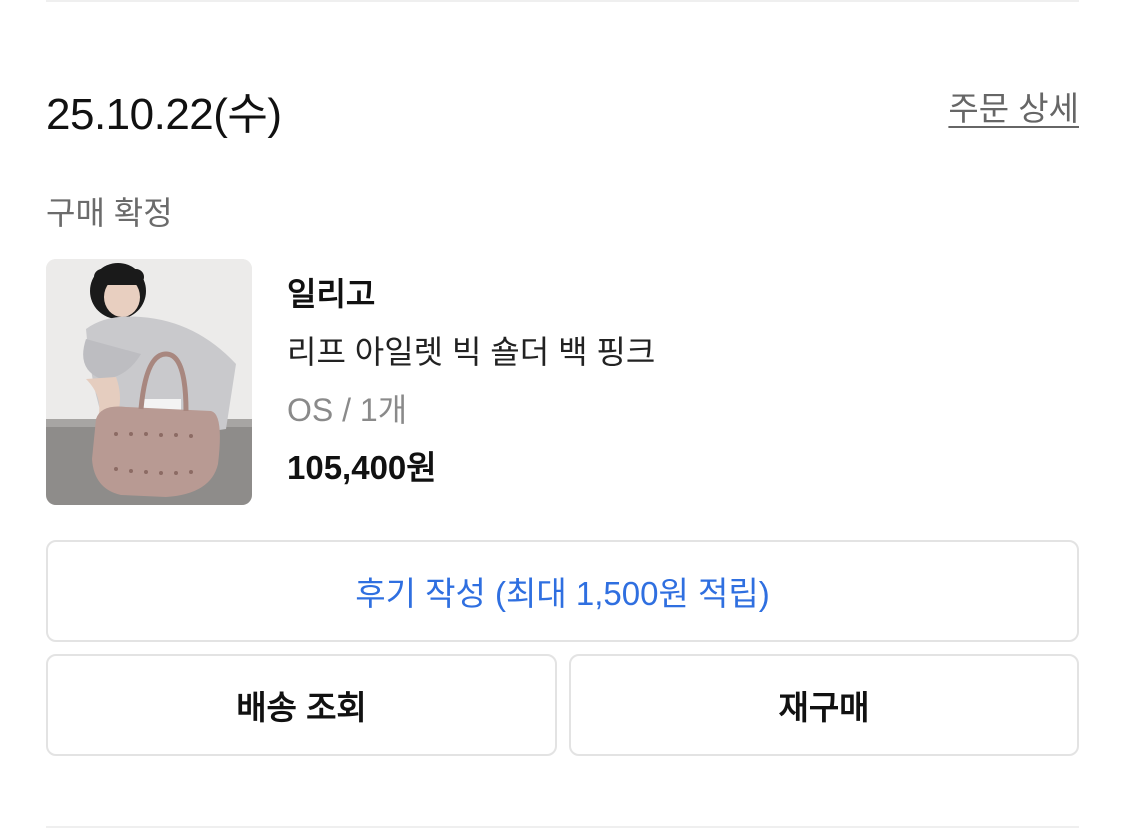  I want to click on product-photo-icon, so click(149, 382).